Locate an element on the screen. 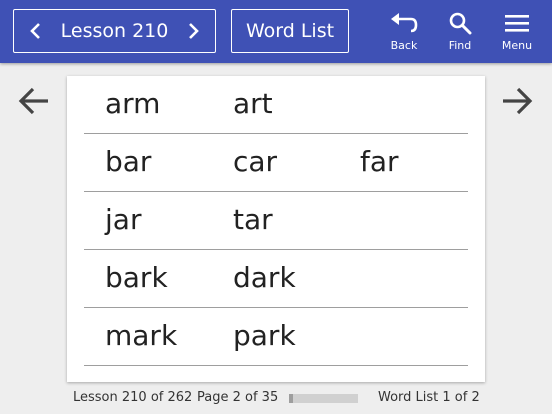 The width and height of the screenshot is (552, 414). word: mark is located at coordinates (141, 336).